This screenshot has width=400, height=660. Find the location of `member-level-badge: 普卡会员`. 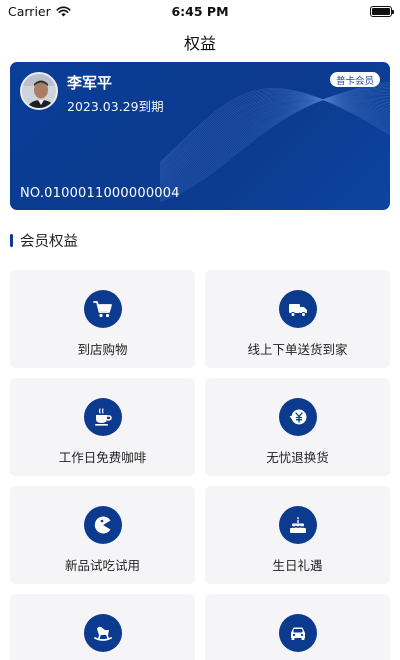

member-level-badge: 普卡会员 is located at coordinates (354, 79).